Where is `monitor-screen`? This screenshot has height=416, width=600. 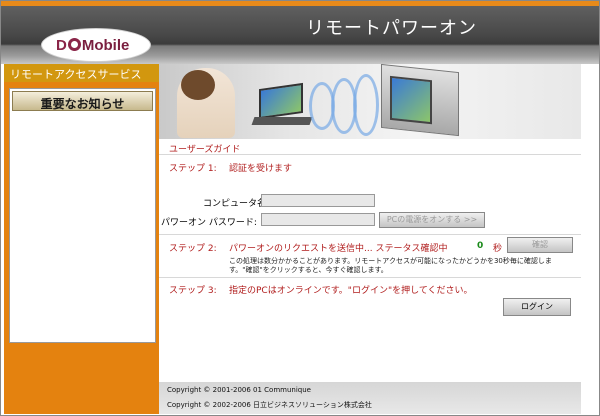 monitor-screen is located at coordinates (411, 100).